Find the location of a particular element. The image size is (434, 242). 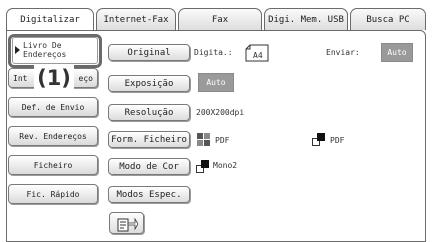

sidebar-item-ficheiro: Ficheiro is located at coordinates (53, 165).